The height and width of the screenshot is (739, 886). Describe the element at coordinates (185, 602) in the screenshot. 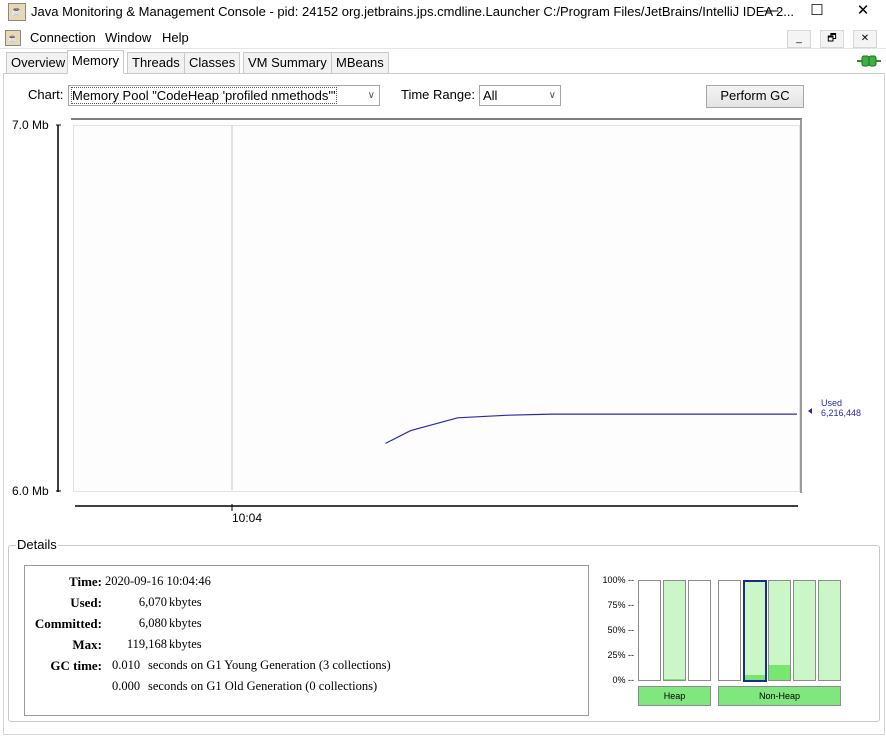

I see `used-unit: kbytes` at that location.